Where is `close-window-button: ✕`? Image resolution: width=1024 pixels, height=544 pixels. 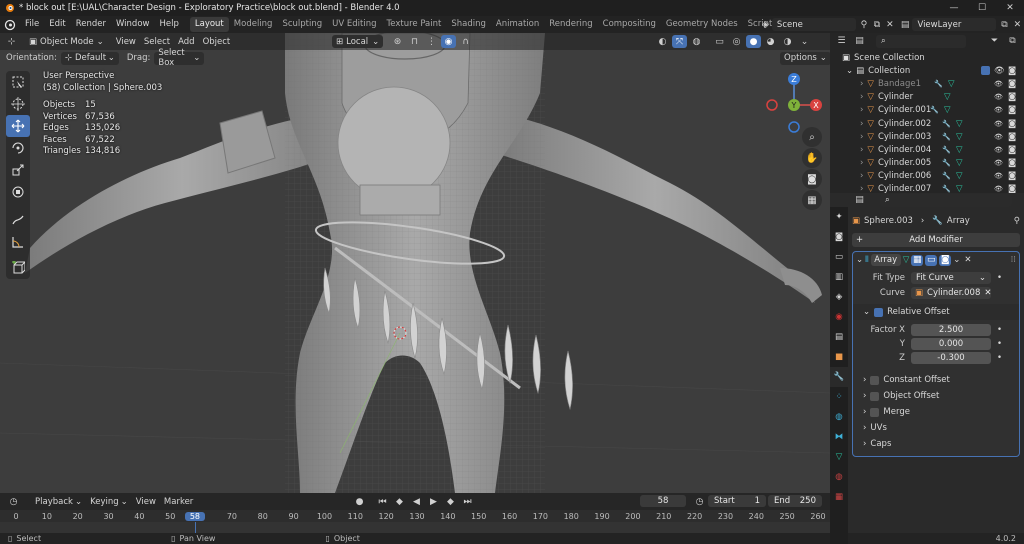 close-window-button: ✕ is located at coordinates (1010, 8).